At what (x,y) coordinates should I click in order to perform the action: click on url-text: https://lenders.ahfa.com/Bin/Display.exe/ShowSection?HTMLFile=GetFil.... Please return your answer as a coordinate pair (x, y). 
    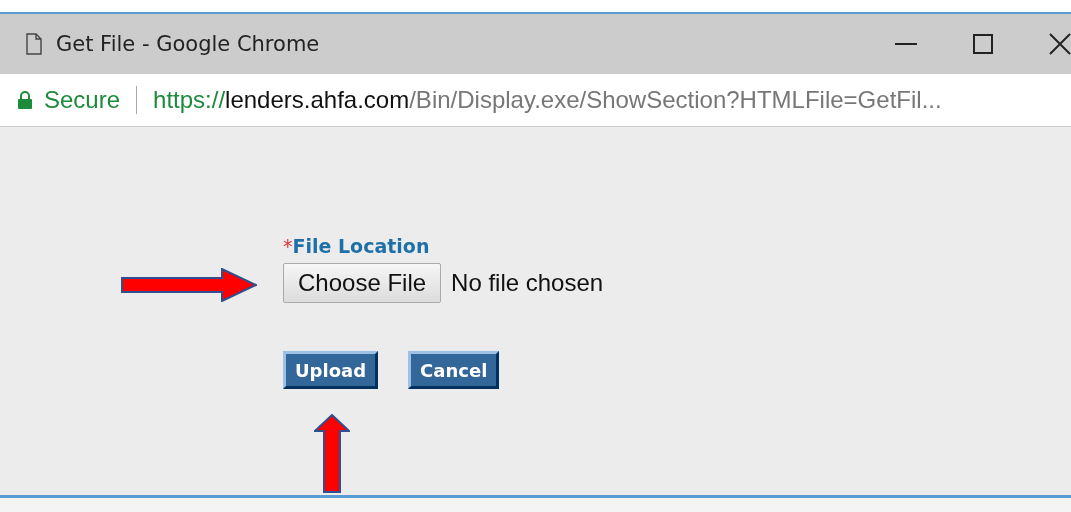
    Looking at the image, I should click on (547, 100).